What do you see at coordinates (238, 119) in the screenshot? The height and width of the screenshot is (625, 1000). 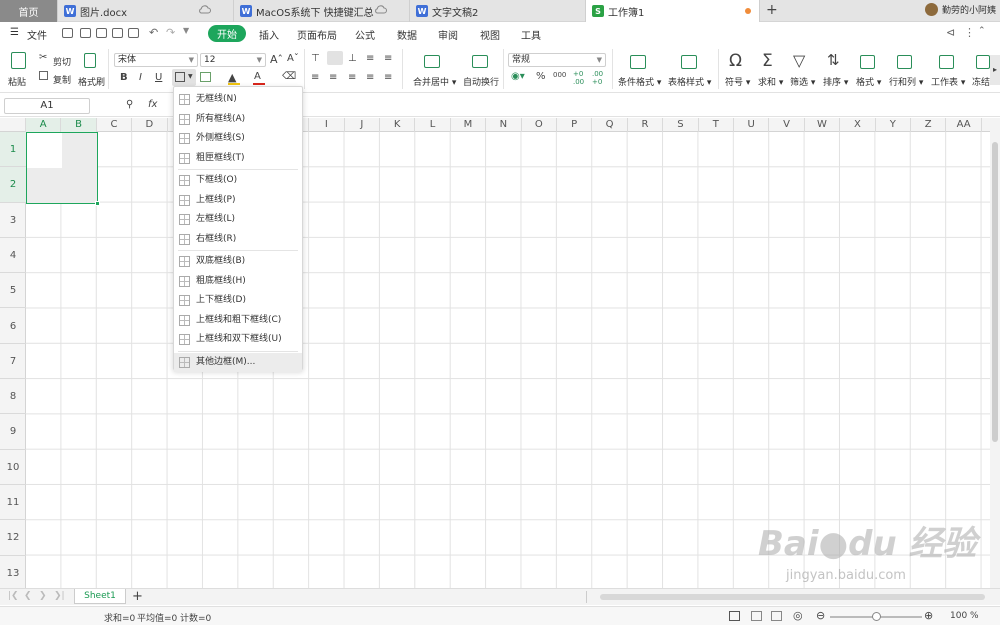 I see `border-menu-item: 所有框线(A)` at bounding box center [238, 119].